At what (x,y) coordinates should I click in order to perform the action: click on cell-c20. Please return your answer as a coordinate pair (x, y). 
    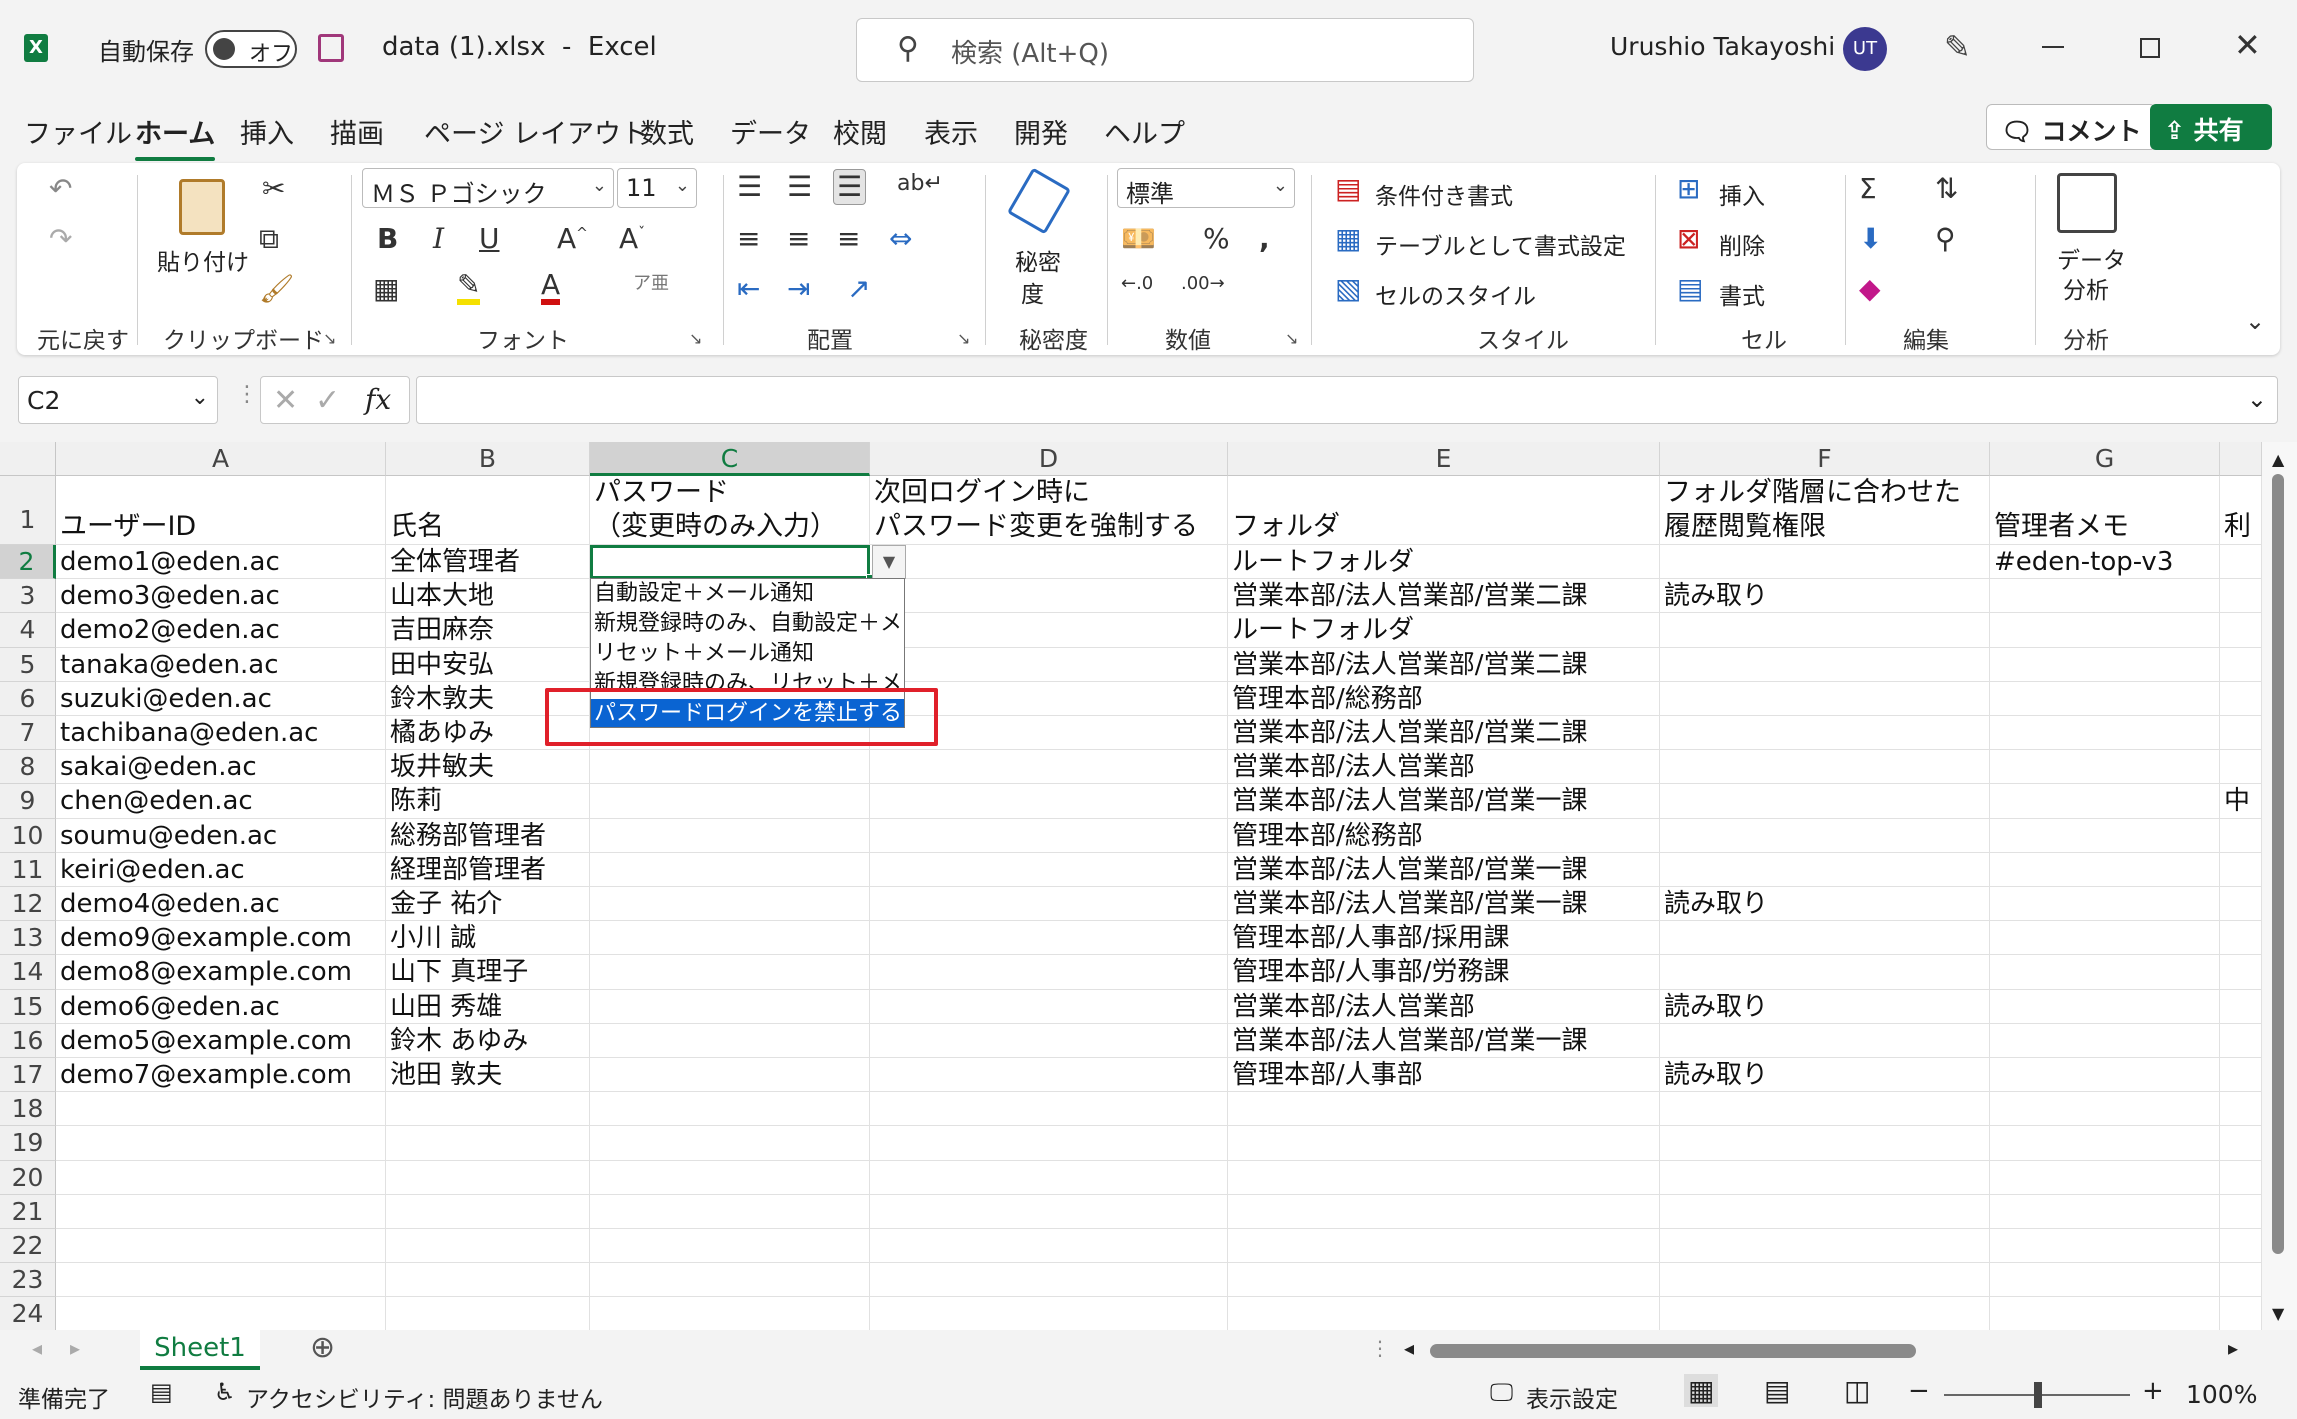
    Looking at the image, I should click on (730, 1177).